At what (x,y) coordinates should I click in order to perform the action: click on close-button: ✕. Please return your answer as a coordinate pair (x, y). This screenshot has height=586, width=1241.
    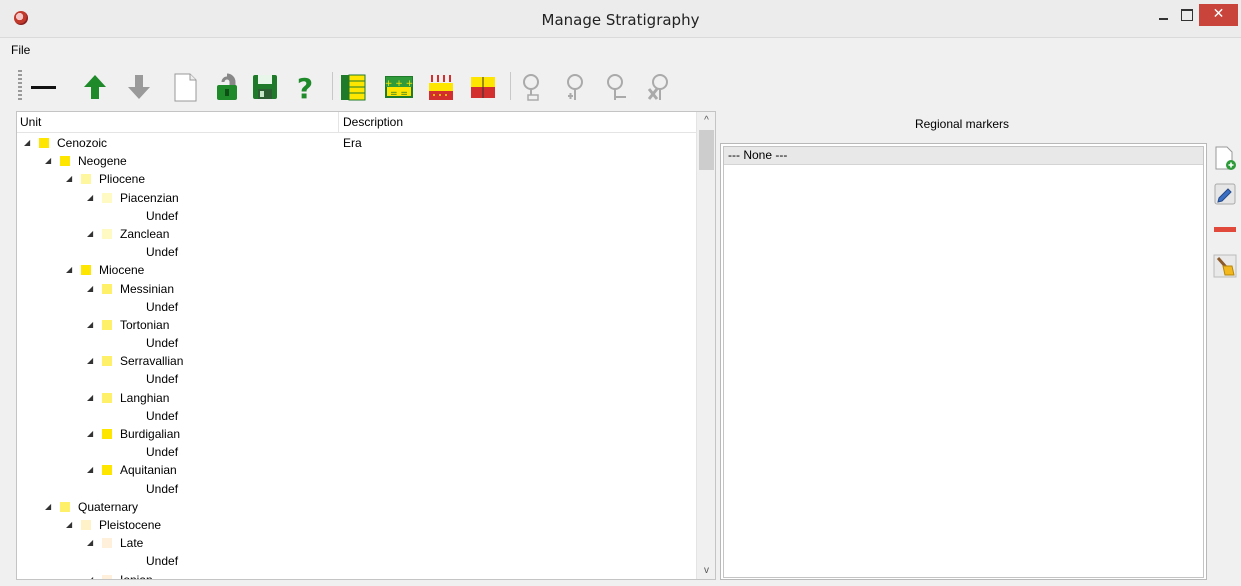
    Looking at the image, I should click on (1218, 15).